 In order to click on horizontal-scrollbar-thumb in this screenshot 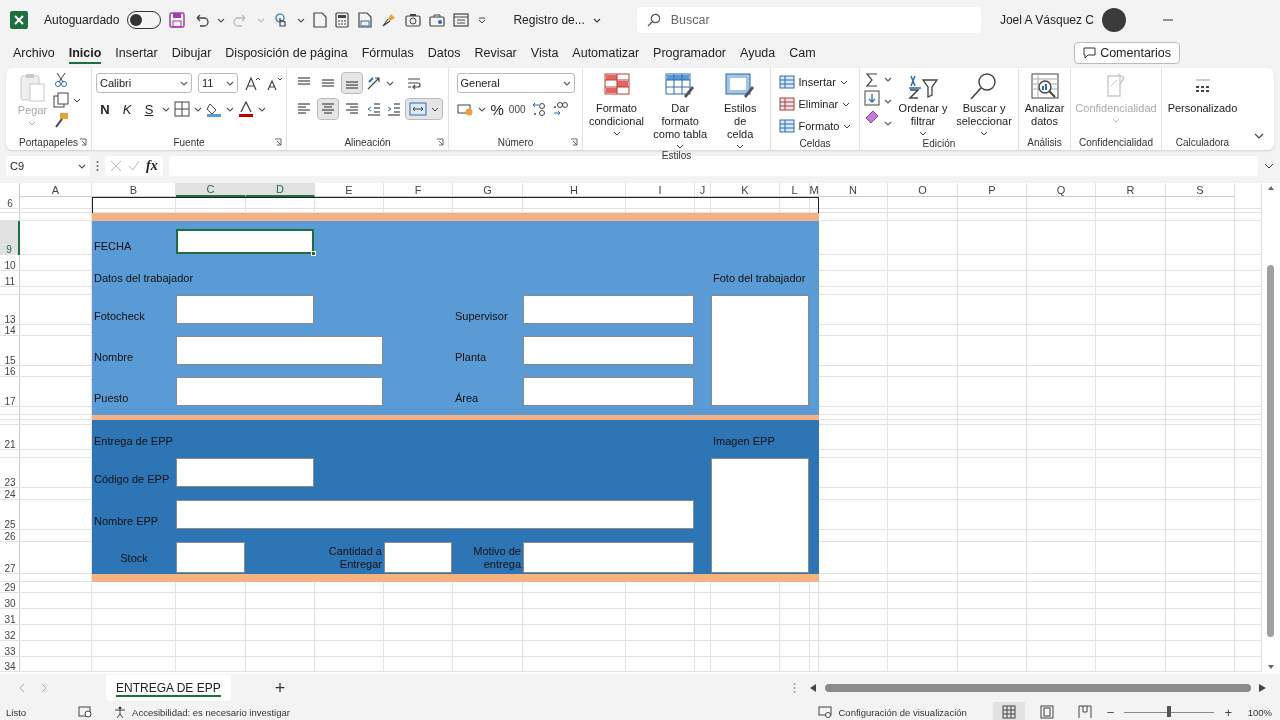, I will do `click(1038, 688)`.